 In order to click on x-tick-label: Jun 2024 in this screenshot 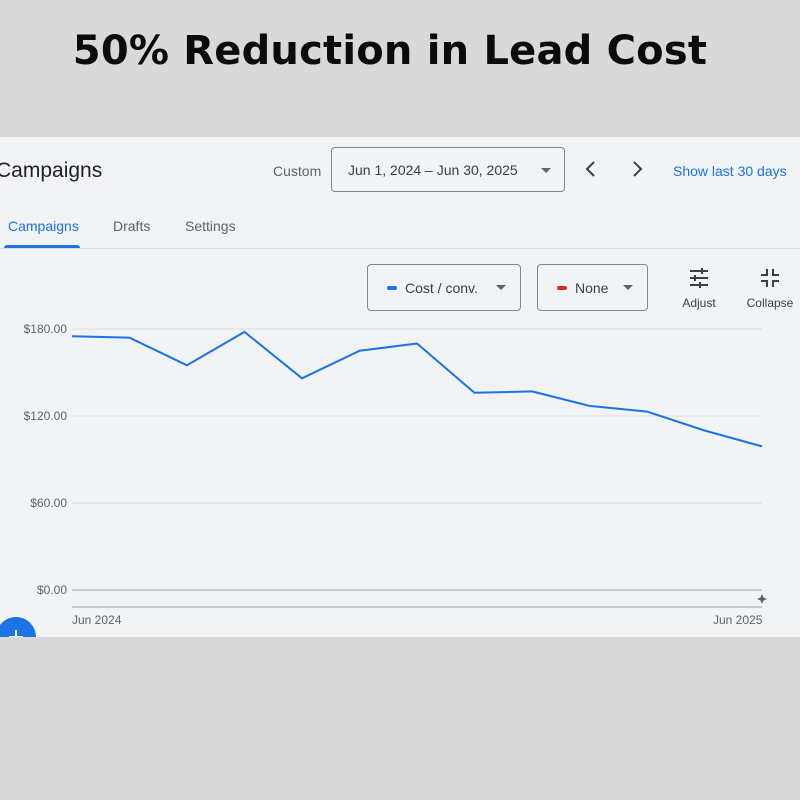, I will do `click(97, 620)`.